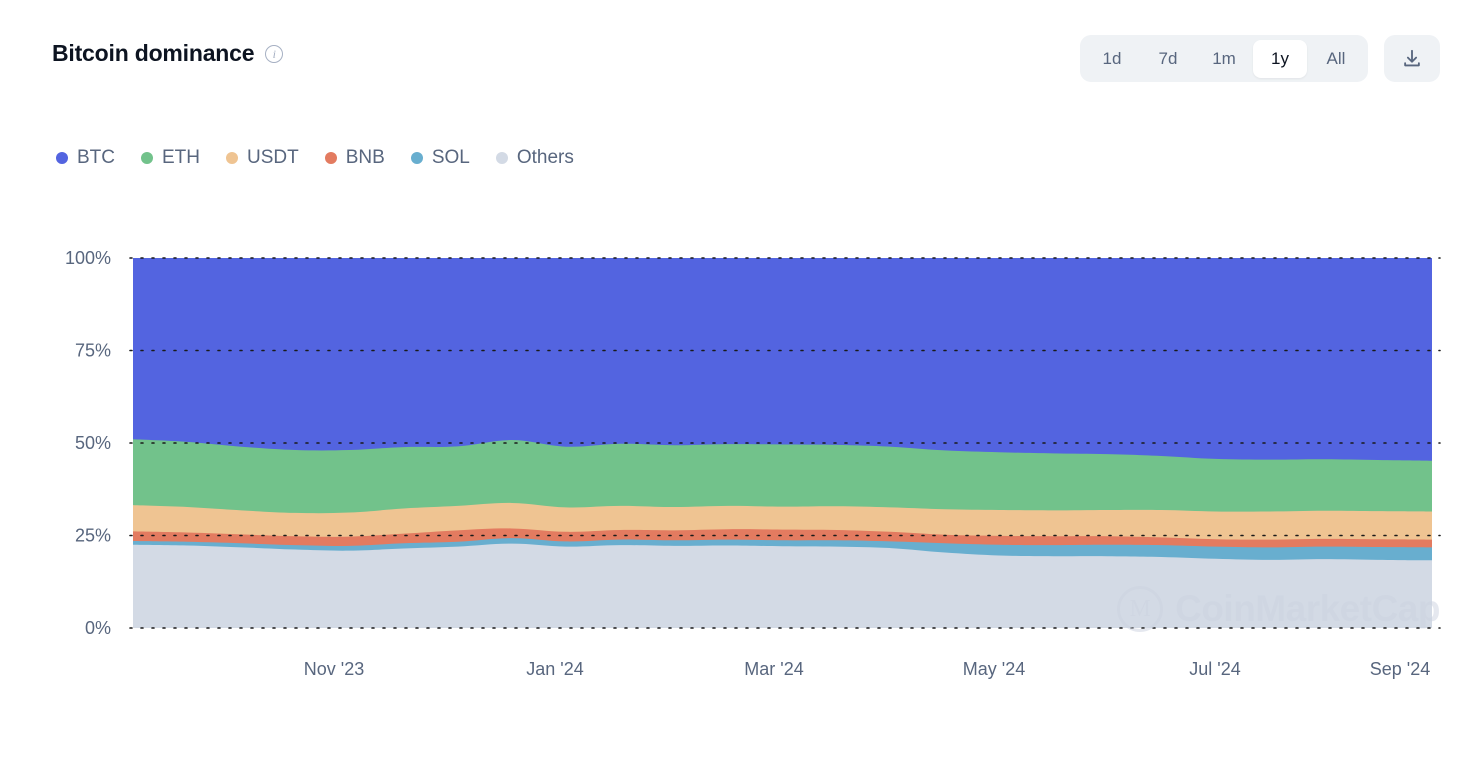 This screenshot has width=1476, height=760. What do you see at coordinates (1214, 669) in the screenshot?
I see `x-axis-tick-label: Jul '24` at bounding box center [1214, 669].